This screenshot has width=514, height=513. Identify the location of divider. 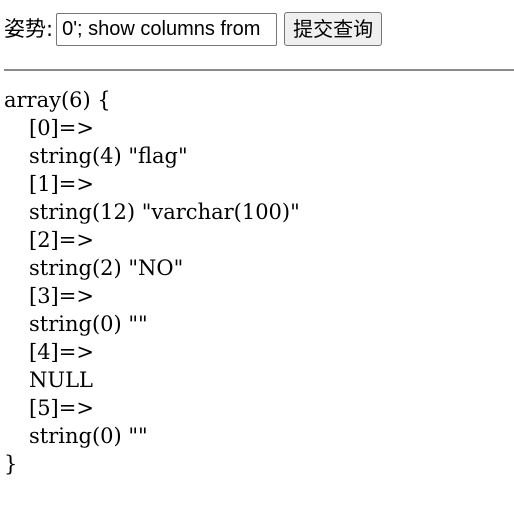
(259, 70).